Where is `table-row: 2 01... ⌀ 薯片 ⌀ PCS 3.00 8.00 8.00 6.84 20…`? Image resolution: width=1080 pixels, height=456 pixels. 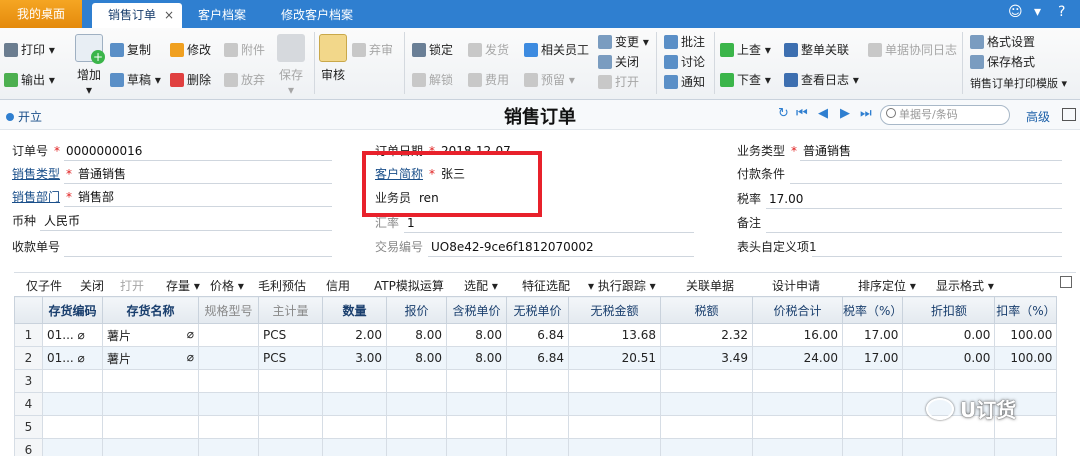
table-row: 2 01... ⌀ 薯片 ⌀ PCS 3.00 8.00 8.00 6.84 20… is located at coordinates (536, 358).